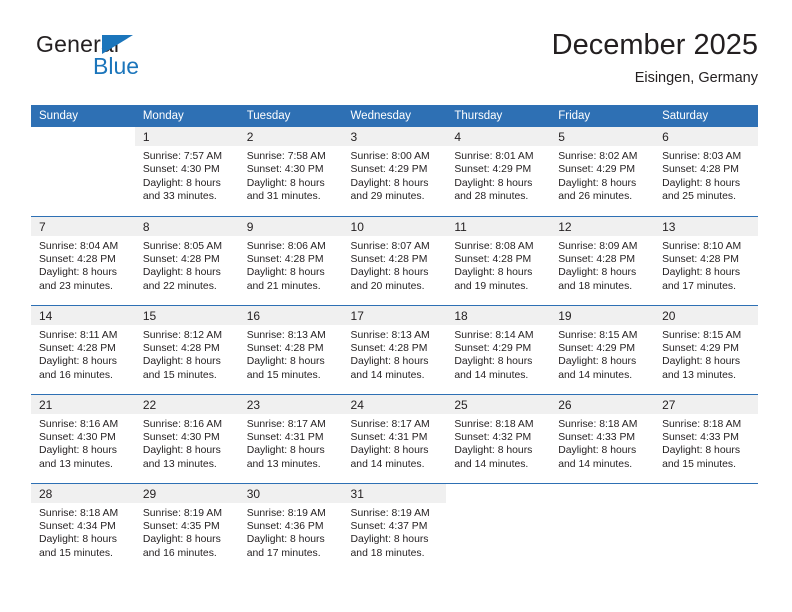  What do you see at coordinates (290, 136) in the screenshot?
I see `day-number-band: 2` at bounding box center [290, 136].